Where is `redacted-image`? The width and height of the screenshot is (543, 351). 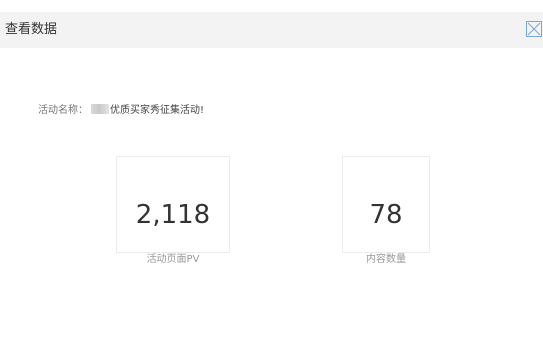 redacted-image is located at coordinates (100, 109).